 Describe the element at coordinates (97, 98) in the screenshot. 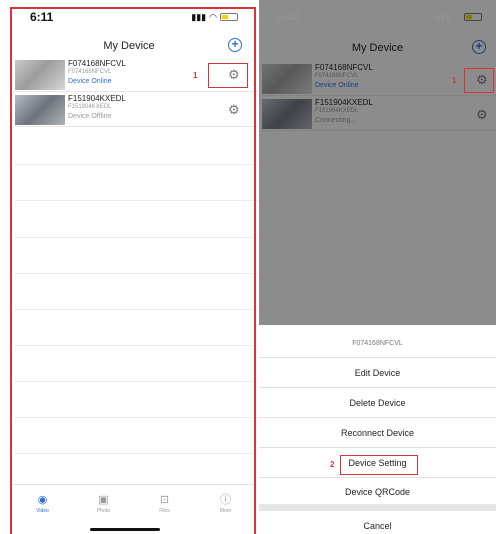

I see `device-name: F151904KXEDL` at that location.